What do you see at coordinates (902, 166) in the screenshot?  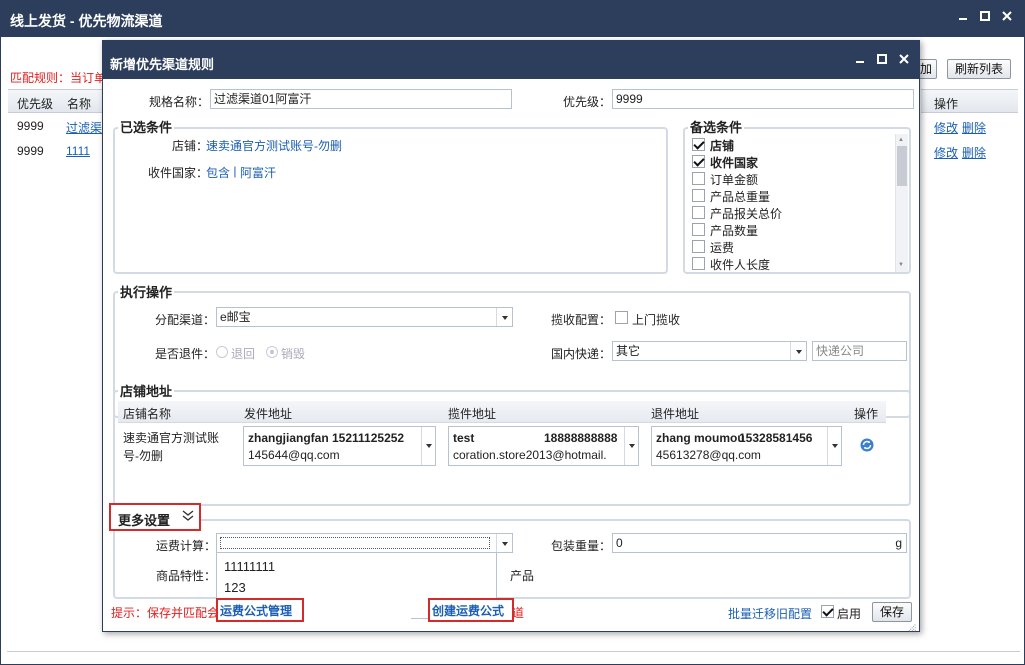 I see `scrollbar-thumb` at bounding box center [902, 166].